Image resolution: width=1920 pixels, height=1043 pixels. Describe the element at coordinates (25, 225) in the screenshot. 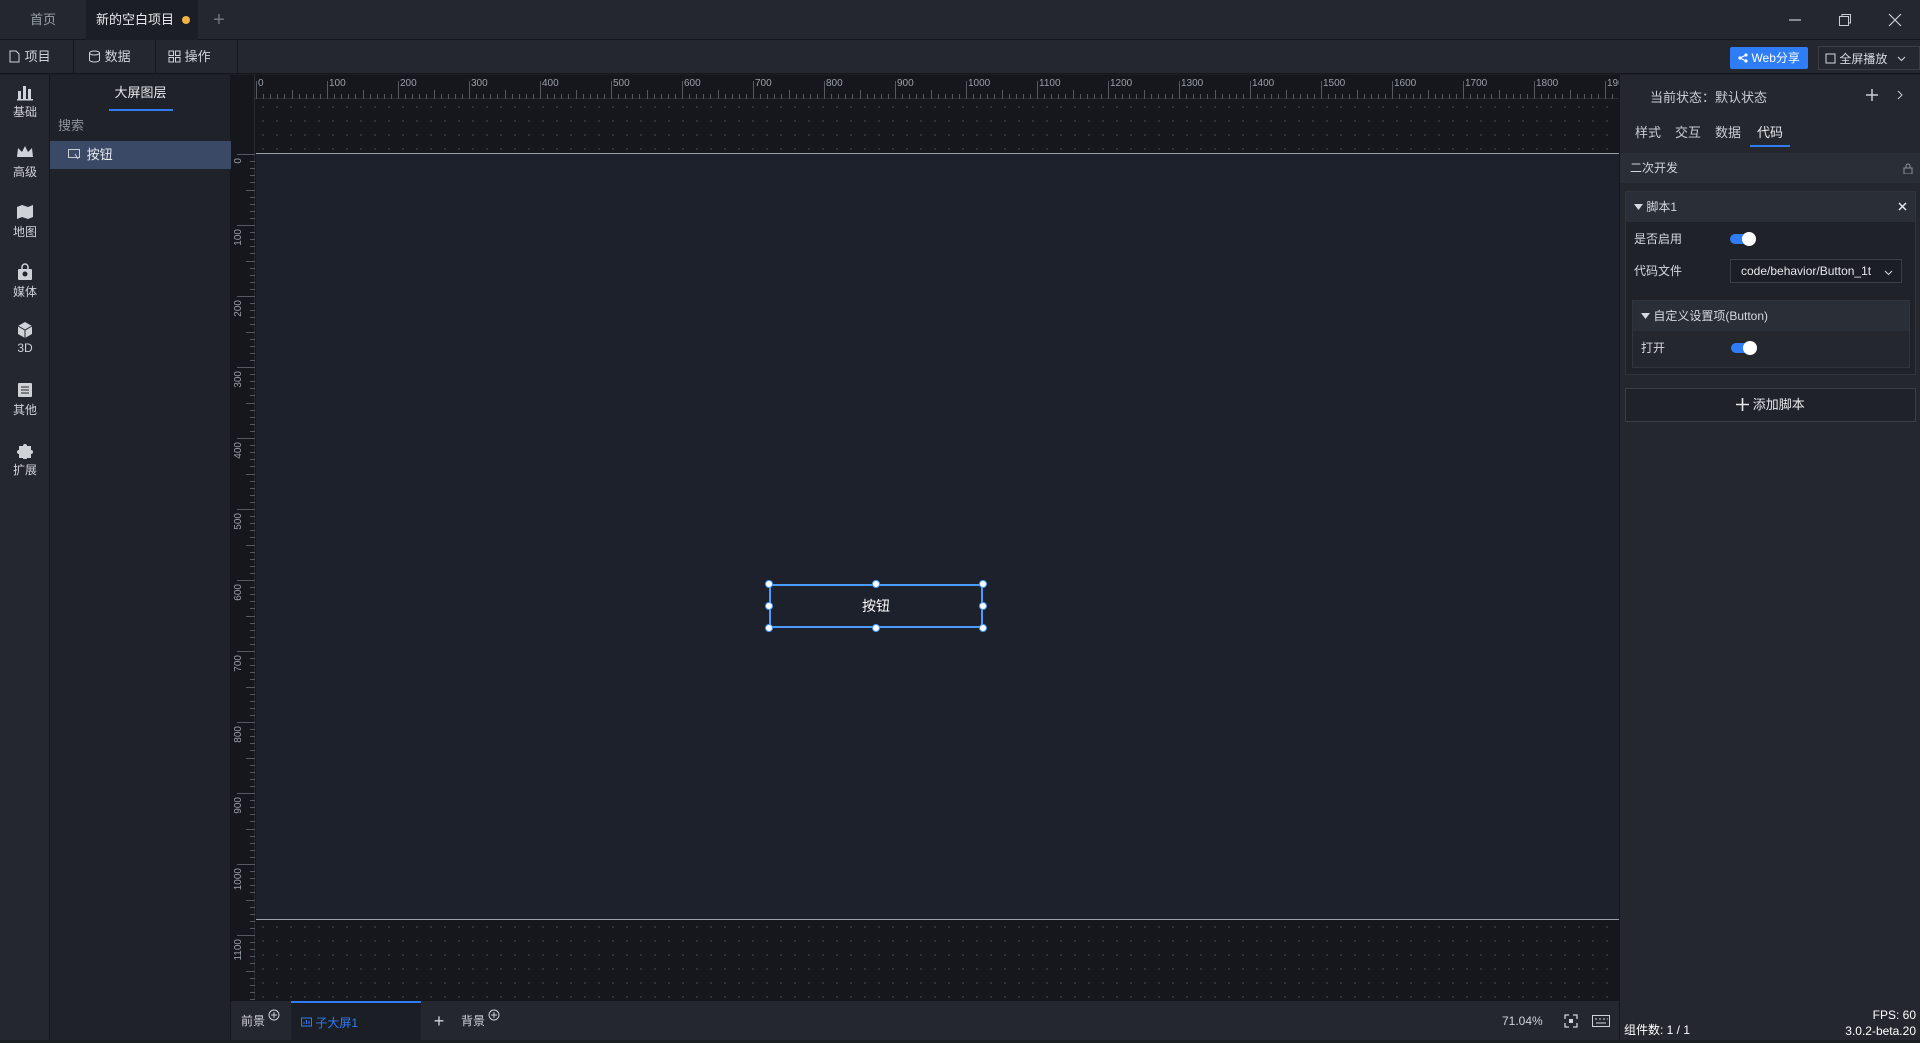

I see `rail-item-map: 地图` at that location.